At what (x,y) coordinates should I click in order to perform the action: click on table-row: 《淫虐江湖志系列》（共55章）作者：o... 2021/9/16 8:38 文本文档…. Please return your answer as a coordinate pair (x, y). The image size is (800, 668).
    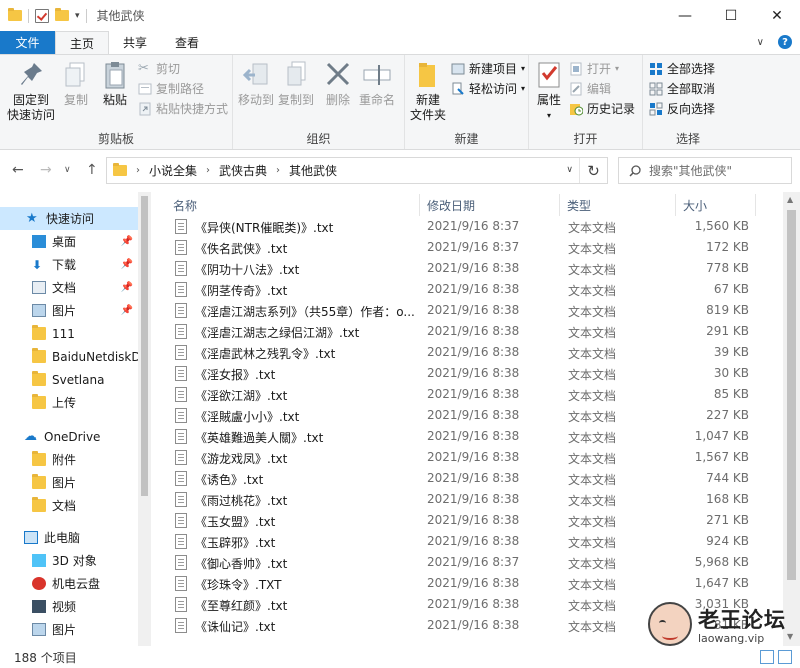
    Looking at the image, I should click on (469, 310).